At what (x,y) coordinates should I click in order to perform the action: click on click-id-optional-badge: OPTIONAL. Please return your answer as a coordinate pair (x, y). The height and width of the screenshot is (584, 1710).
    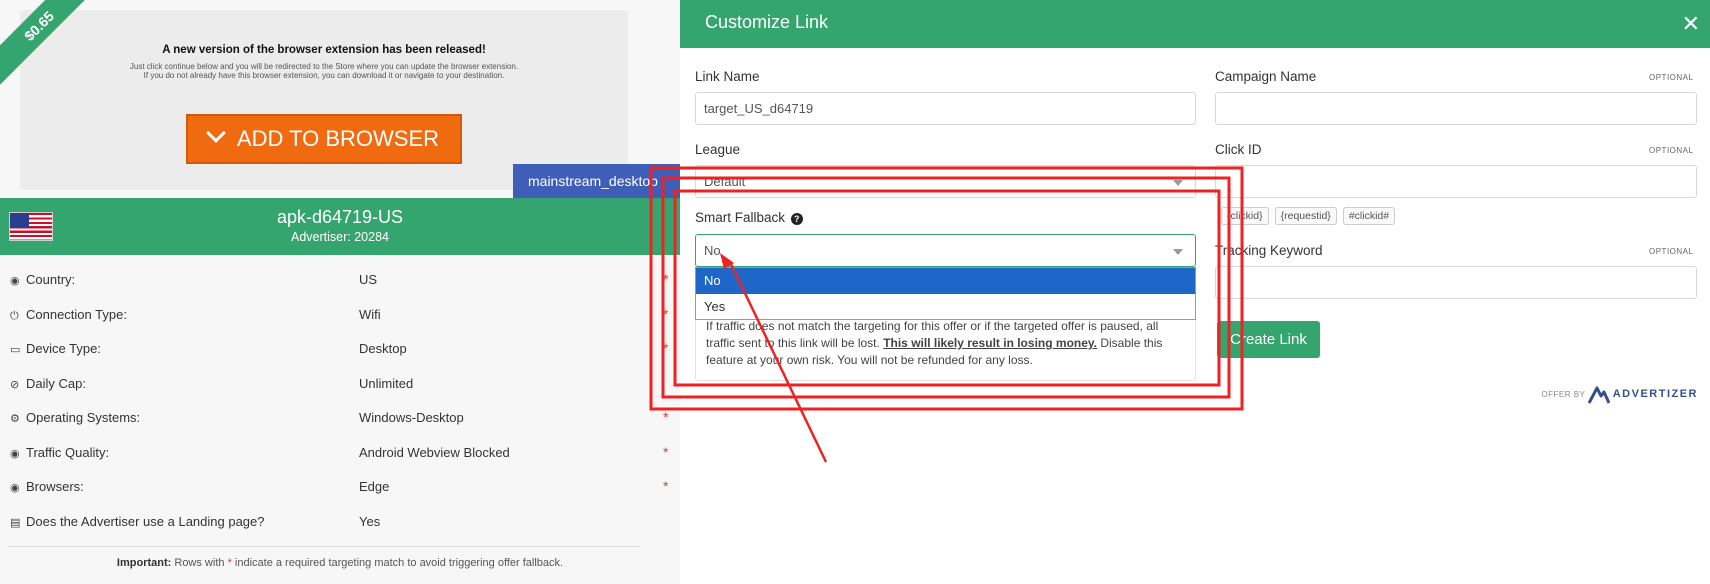
    Looking at the image, I should click on (1671, 150).